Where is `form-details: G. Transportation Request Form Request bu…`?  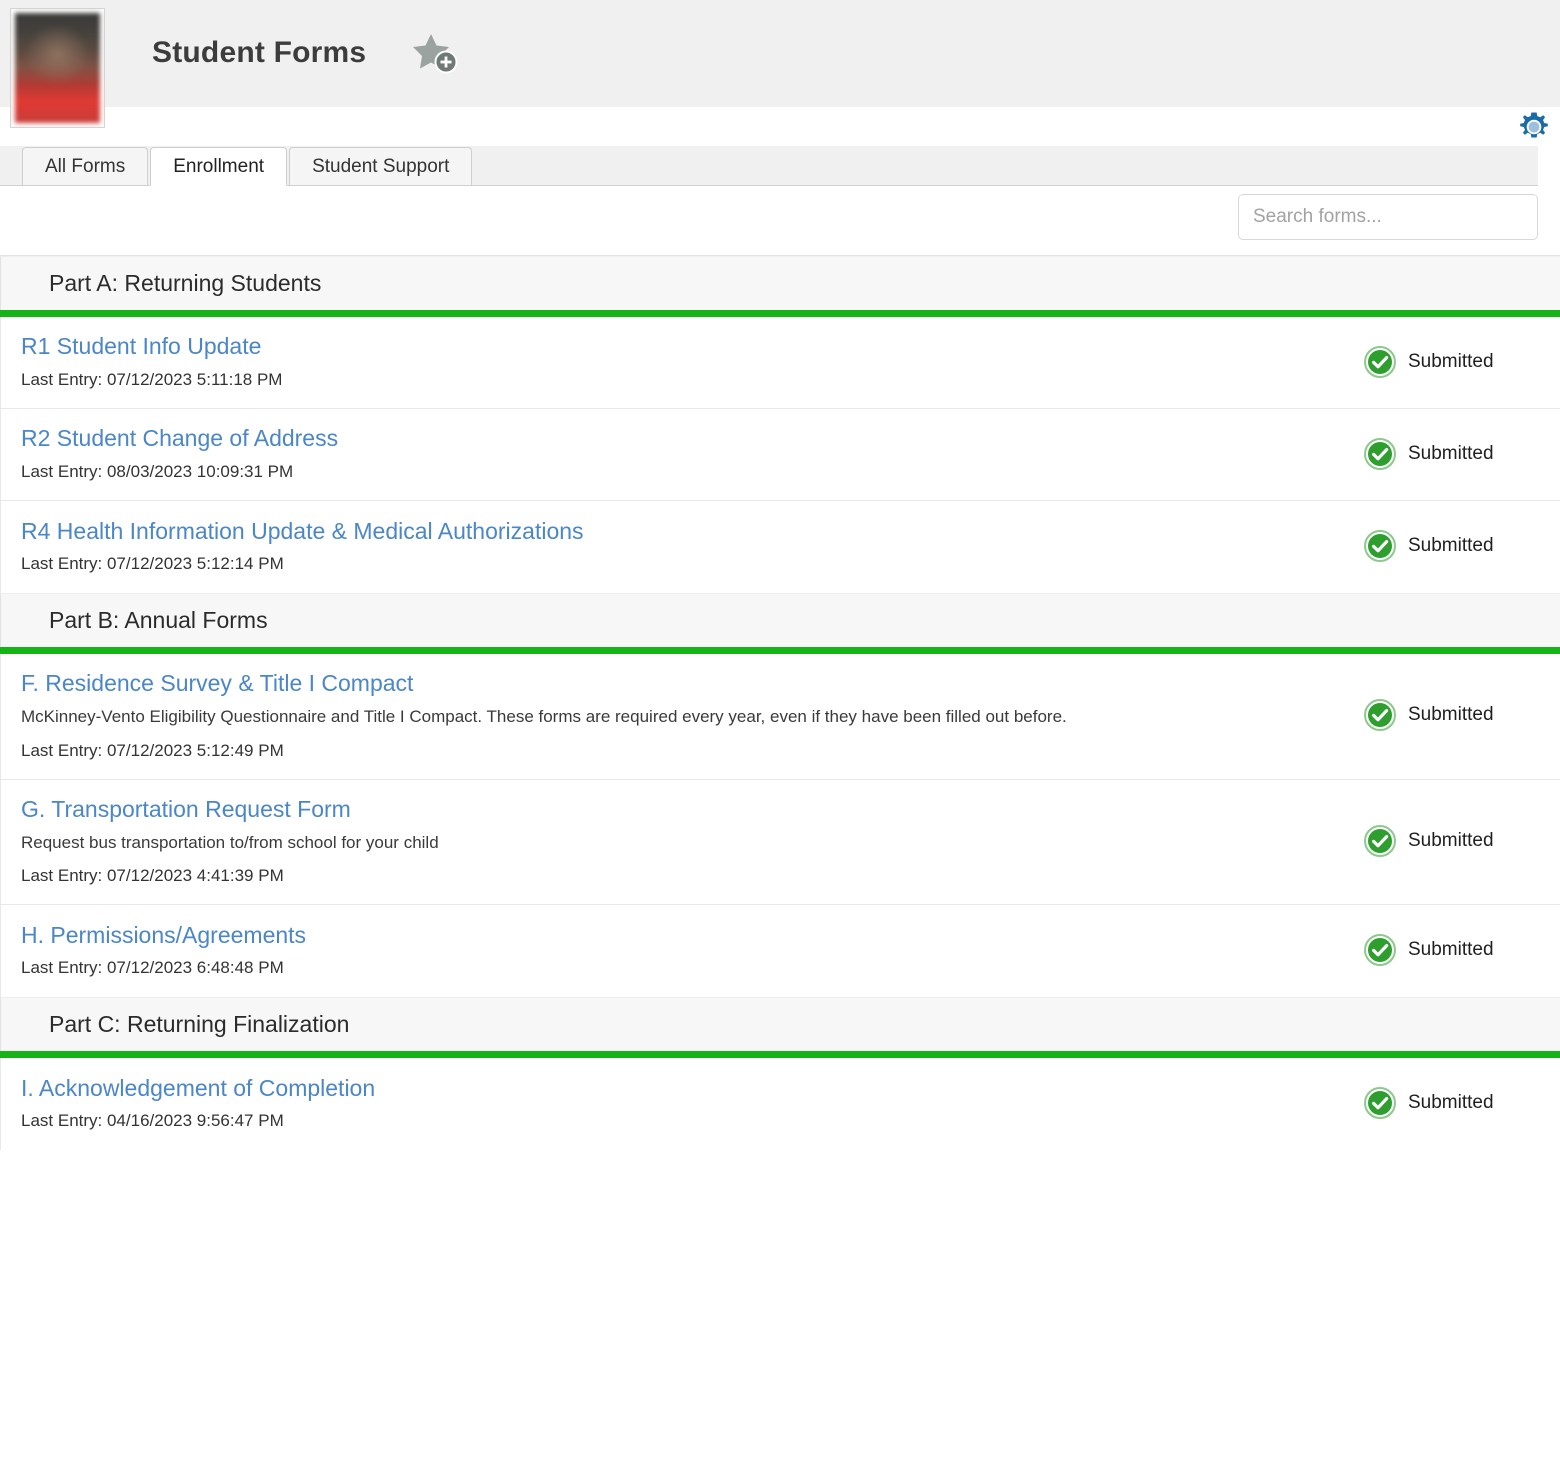 form-details: G. Transportation Request Form Request bu… is located at coordinates (685, 841).